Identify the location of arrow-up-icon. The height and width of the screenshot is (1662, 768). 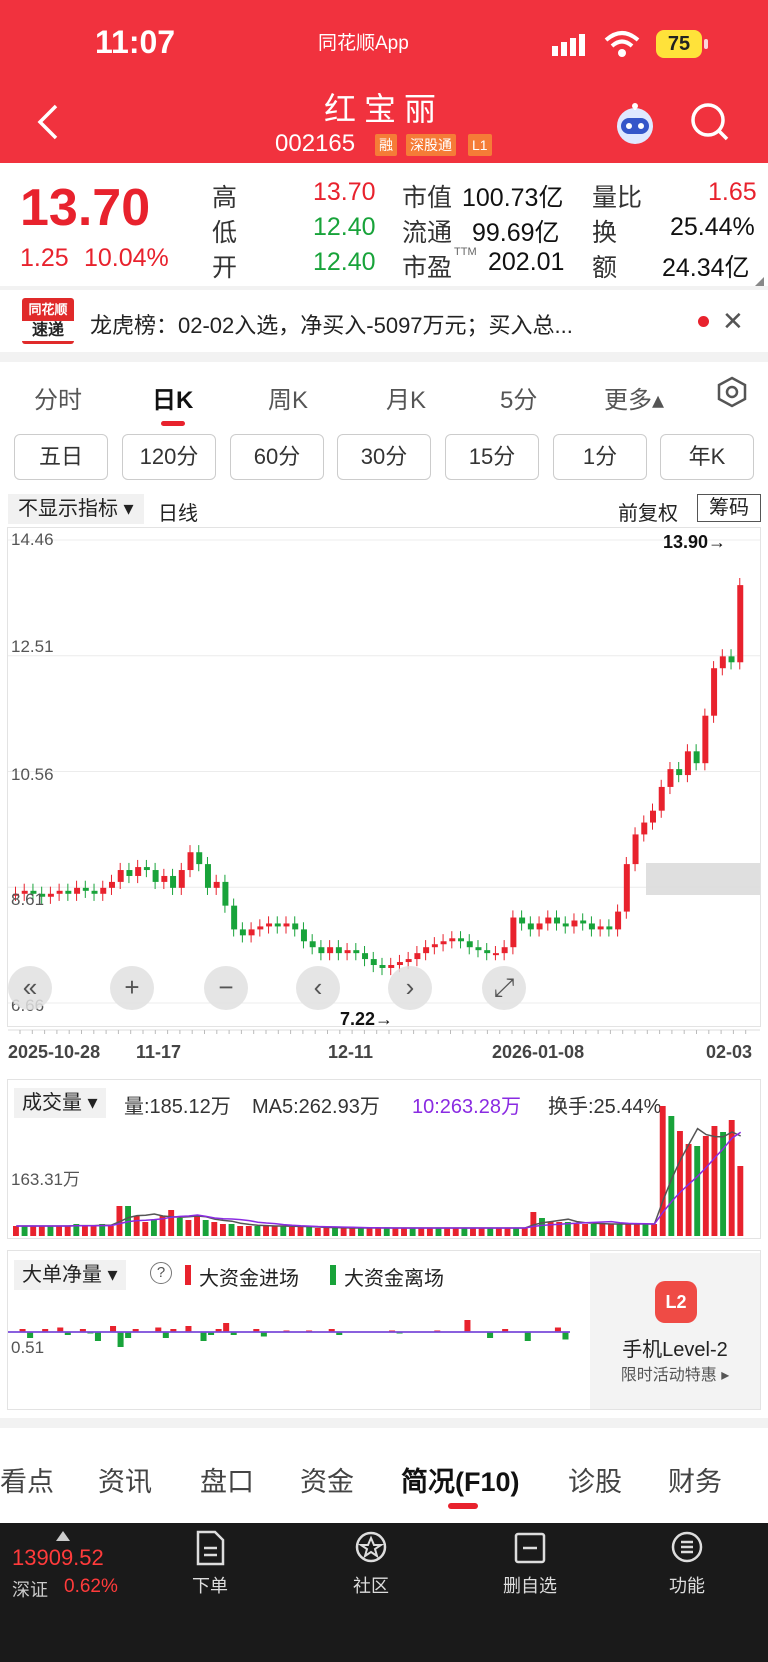
(63, 1537).